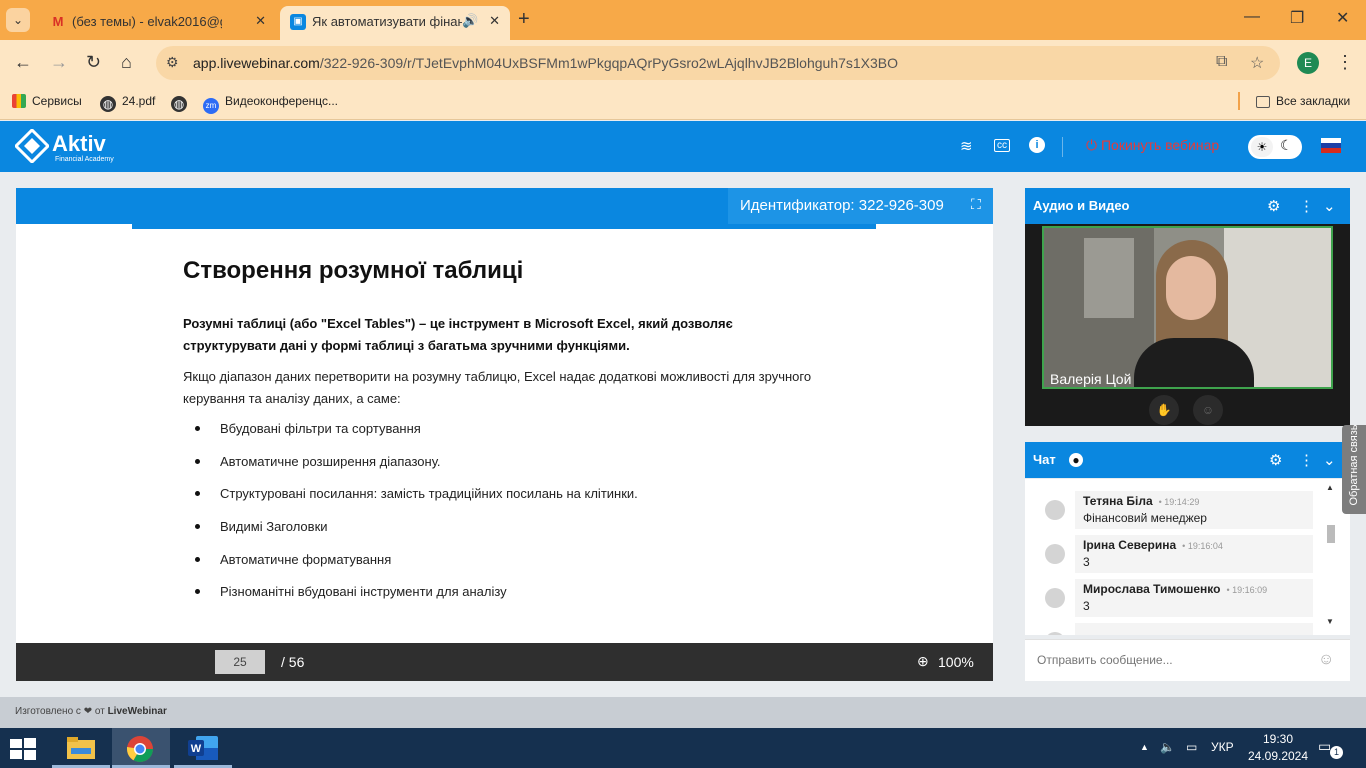  Describe the element at coordinates (1145, 518) in the screenshot. I see `message-text: Фінансовий менеджер` at that location.